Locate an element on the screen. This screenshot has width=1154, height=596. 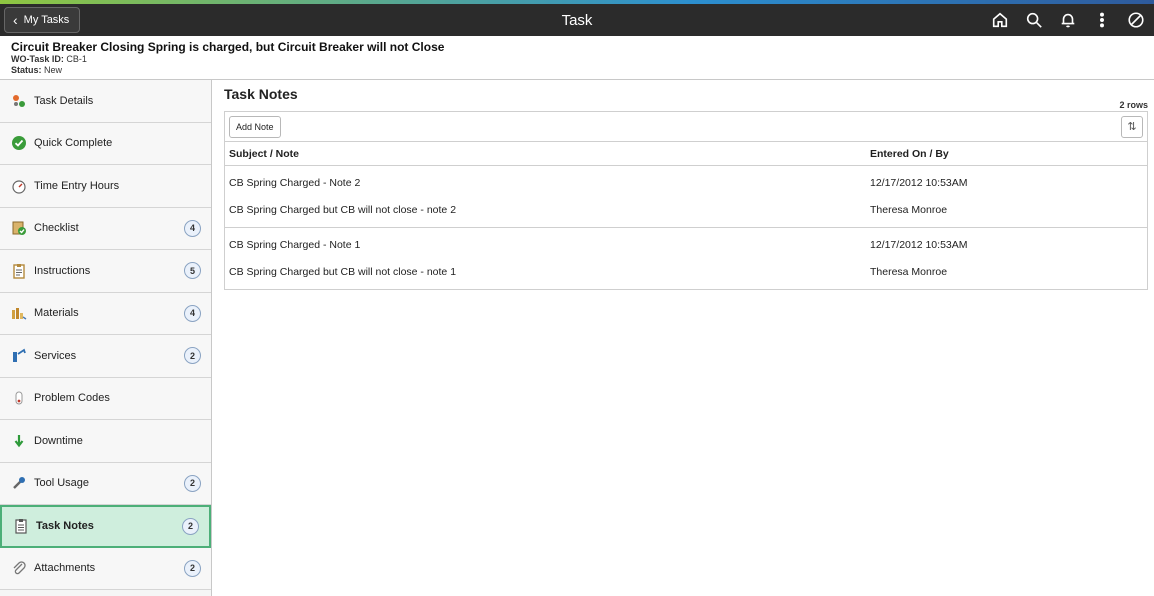
sidebar-item-quick-complete: Quick Complete is located at coordinates (105, 143).